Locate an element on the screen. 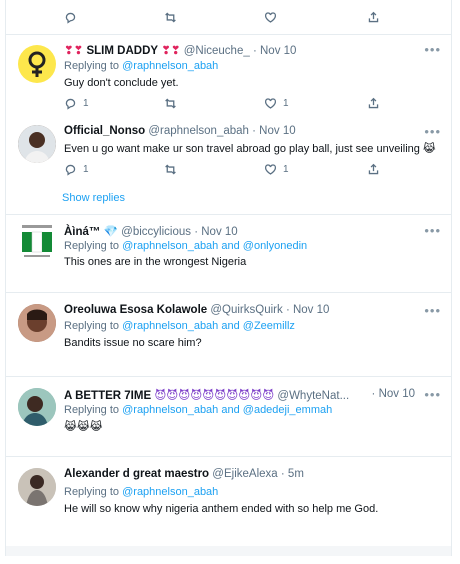 Image resolution: width=460 pixels, height=564 pixels. tweet-header: Àìná™ 💎 @biccylicious · Nov 10 is located at coordinates (151, 232).